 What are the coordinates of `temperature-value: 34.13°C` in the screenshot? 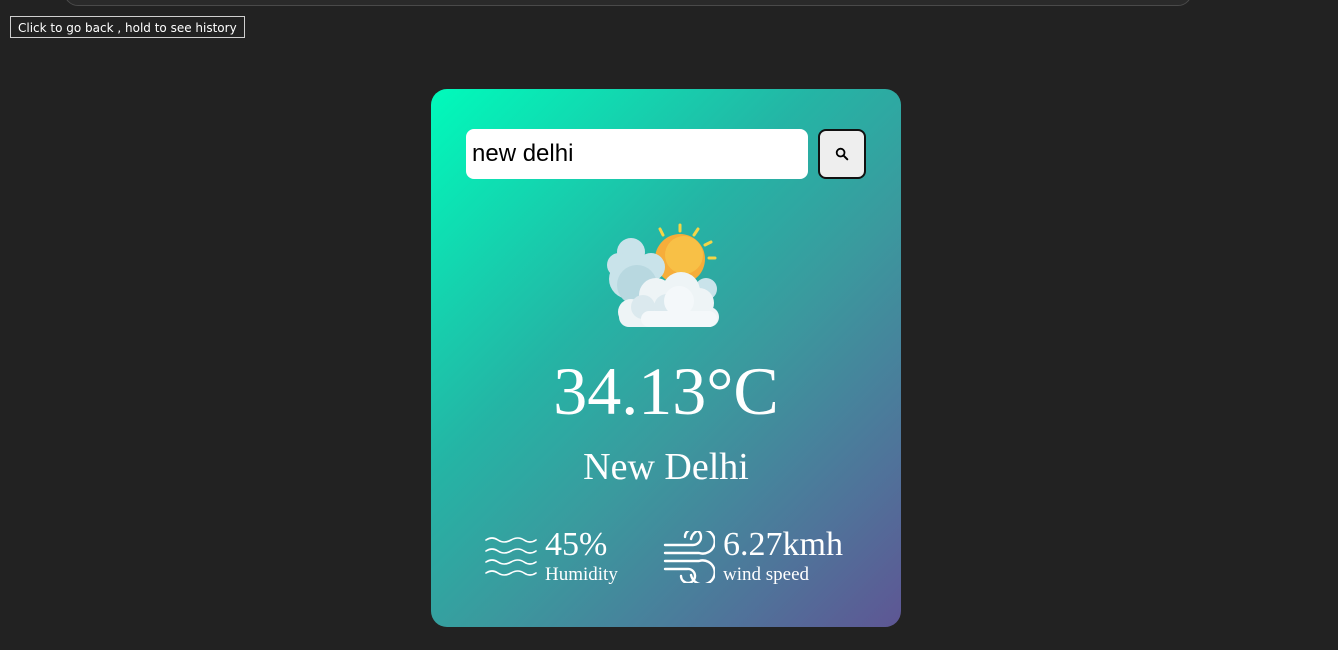 It's located at (666, 391).